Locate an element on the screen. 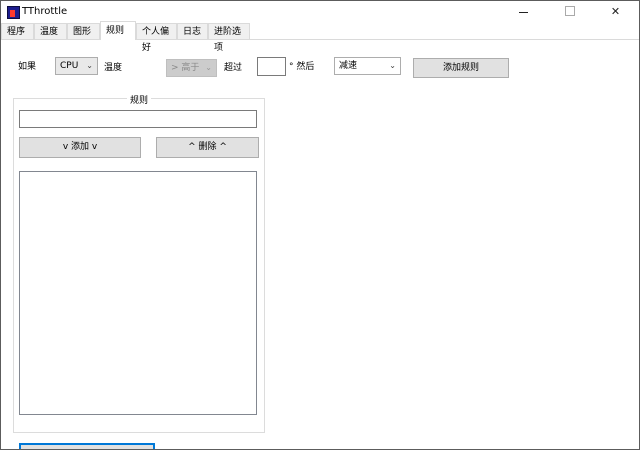 The image size is (640, 450). tab-advanced: 进阶选项 is located at coordinates (229, 38).